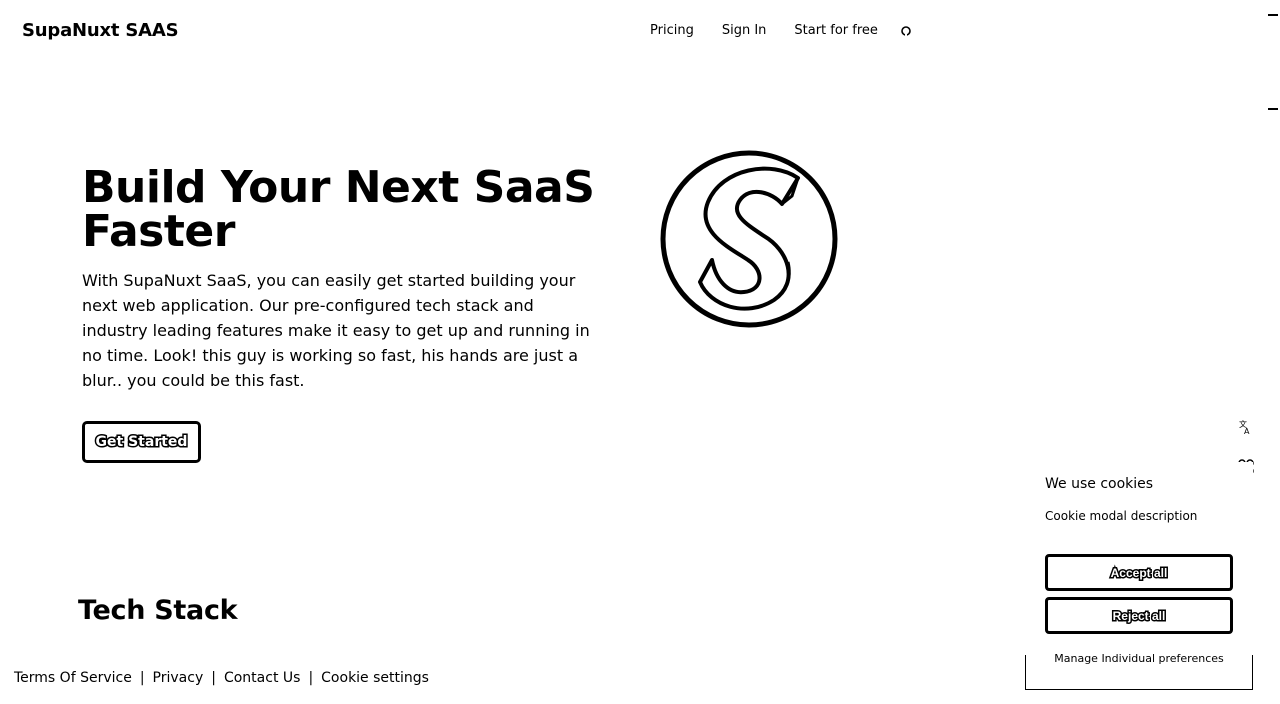  I want to click on nav-pricing-link: Pricing, so click(672, 30).